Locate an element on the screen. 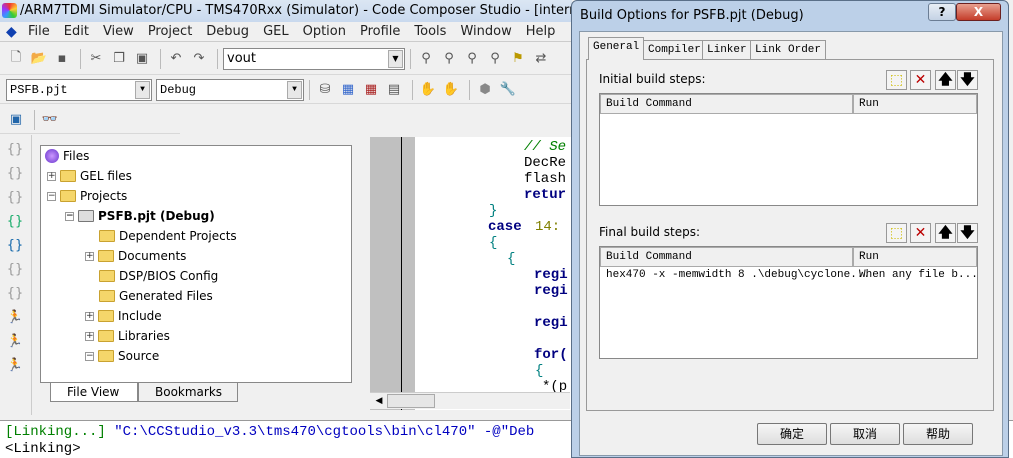 This screenshot has width=1013, height=458. breakpoint-icon: ⬢ is located at coordinates (485, 90).